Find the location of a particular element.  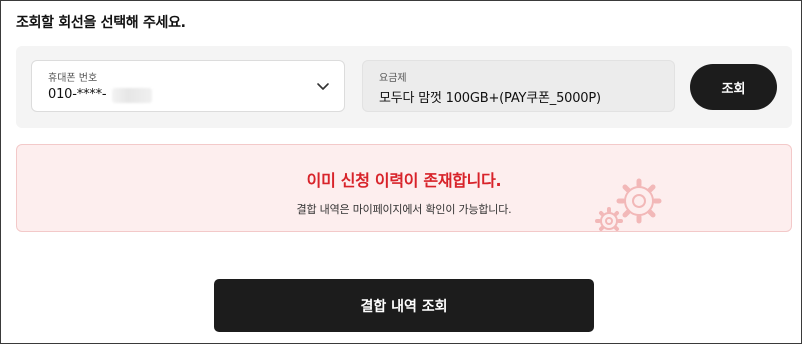

masked-number-blur is located at coordinates (132, 95).